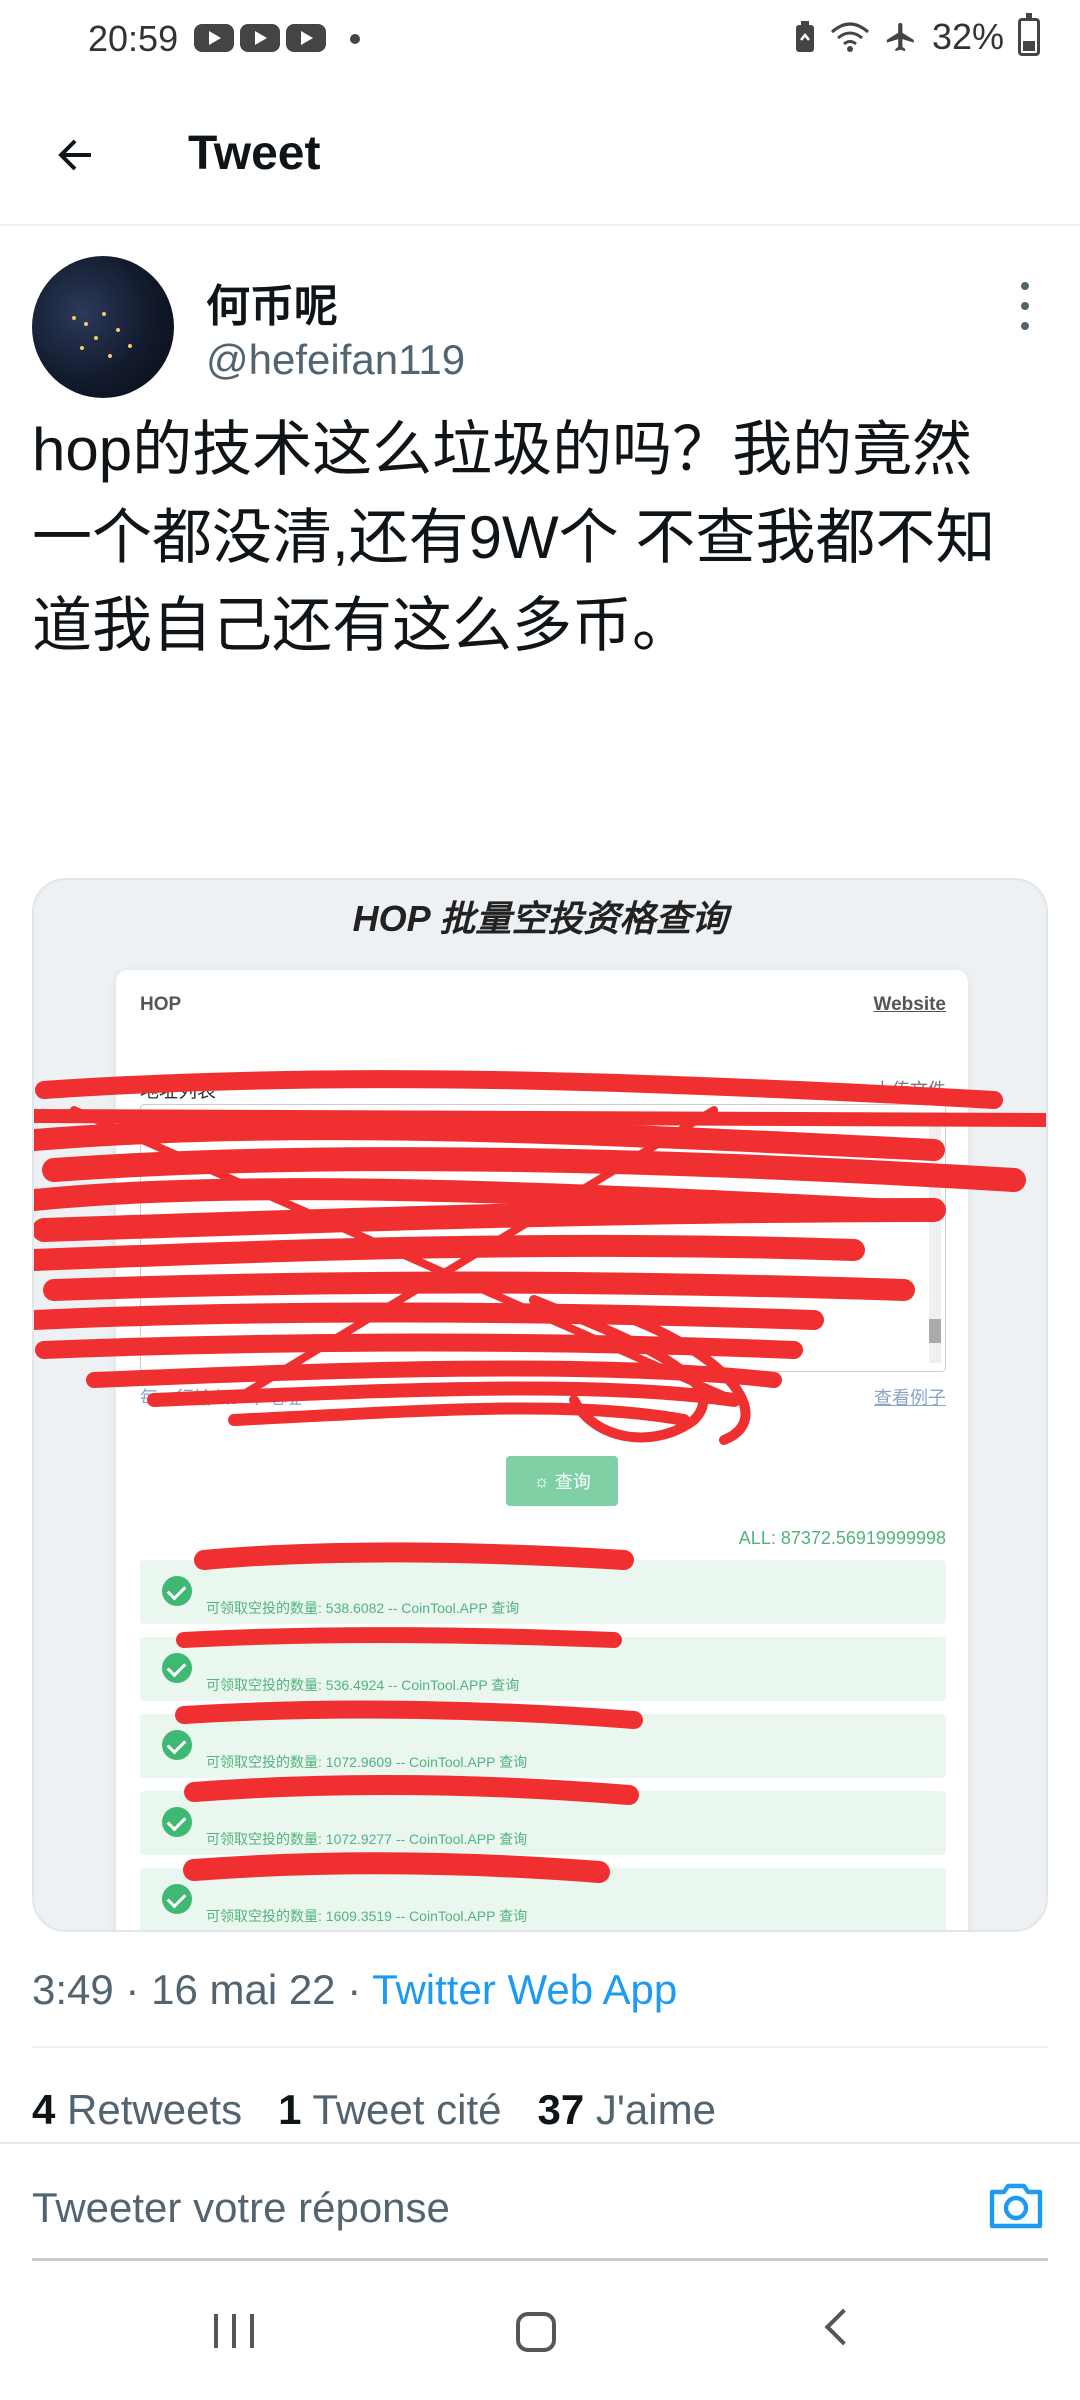 The height and width of the screenshot is (2400, 1080). I want to click on reply-bar: Tweeter votre réponse, so click(540, 2201).